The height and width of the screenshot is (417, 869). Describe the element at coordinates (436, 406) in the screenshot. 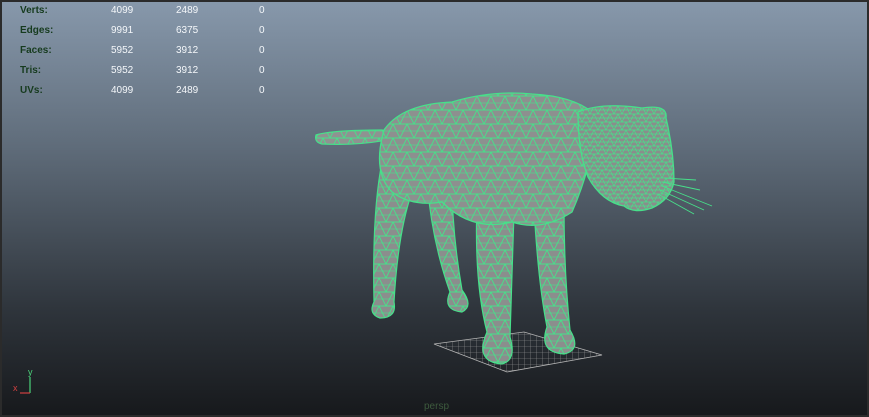

I see `camera-name-label: persp` at that location.